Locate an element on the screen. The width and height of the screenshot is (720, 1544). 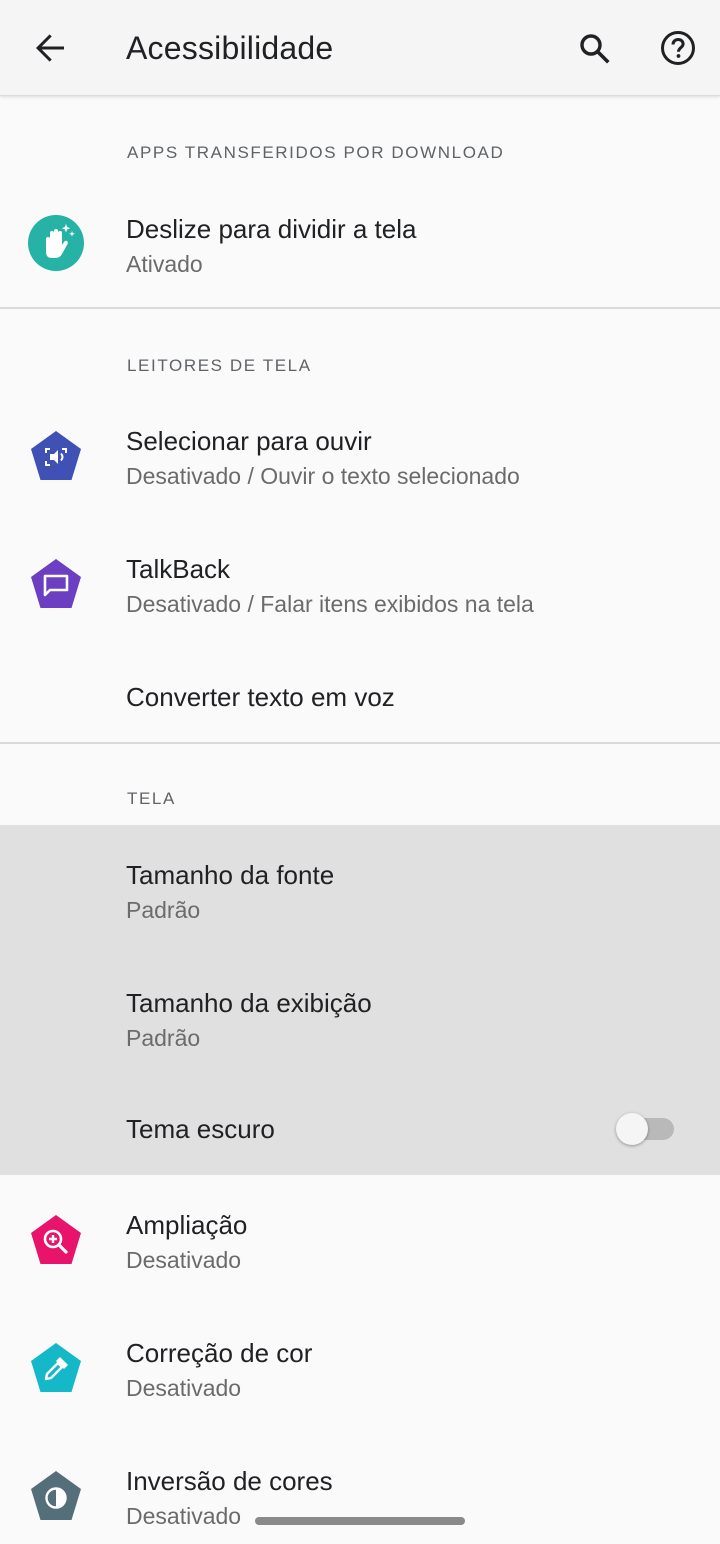
page-title: Acessibilidade is located at coordinates (230, 48).